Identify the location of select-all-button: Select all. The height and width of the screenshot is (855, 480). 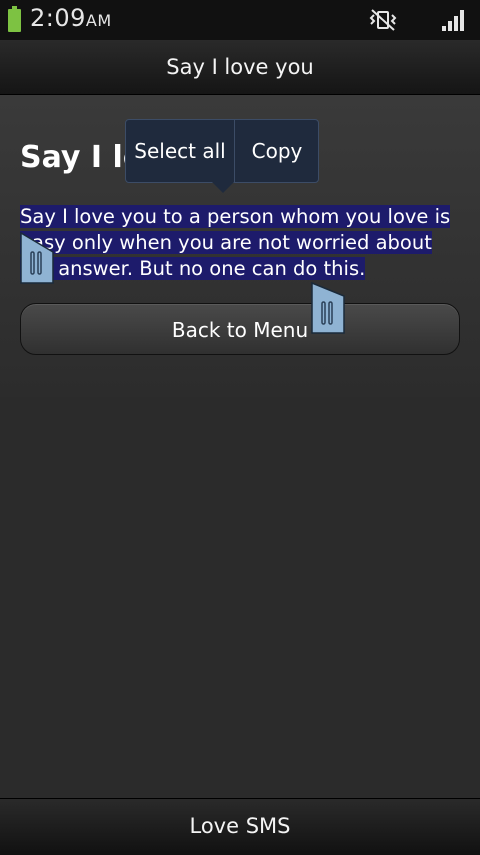
(180, 151).